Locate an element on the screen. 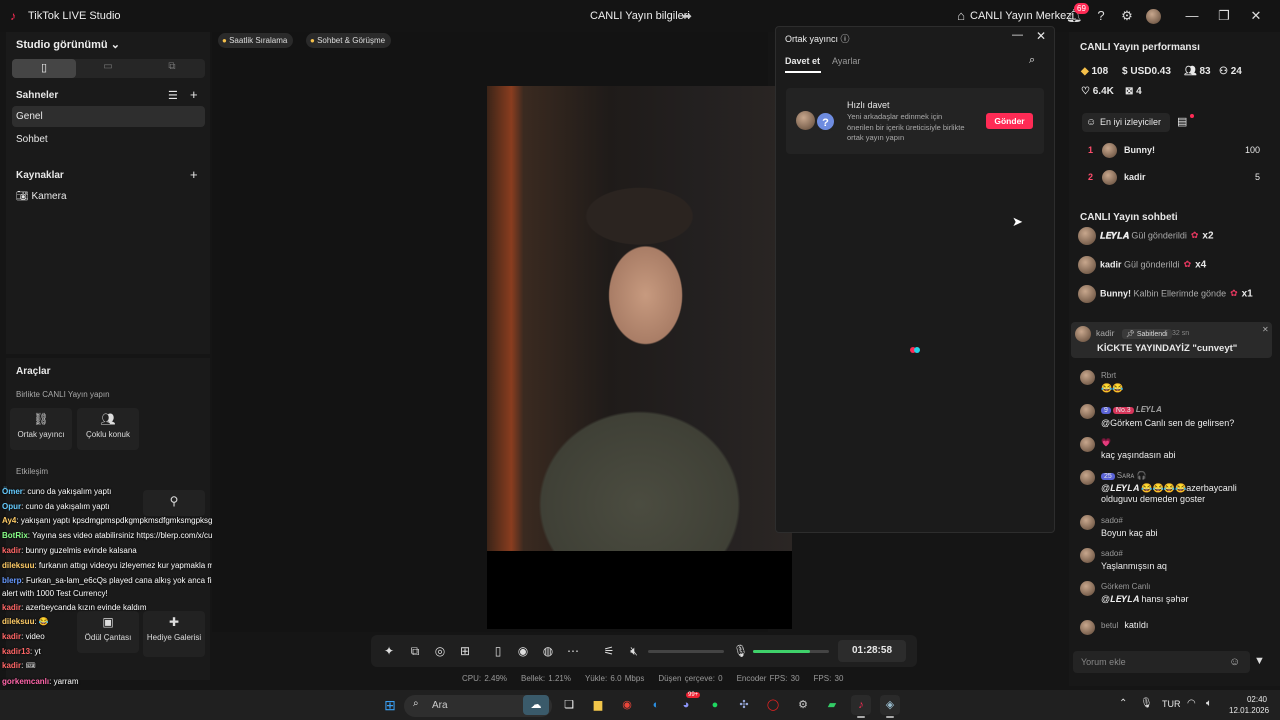 This screenshot has height=720, width=1280. more-icon: ⋯ is located at coordinates (573, 651).